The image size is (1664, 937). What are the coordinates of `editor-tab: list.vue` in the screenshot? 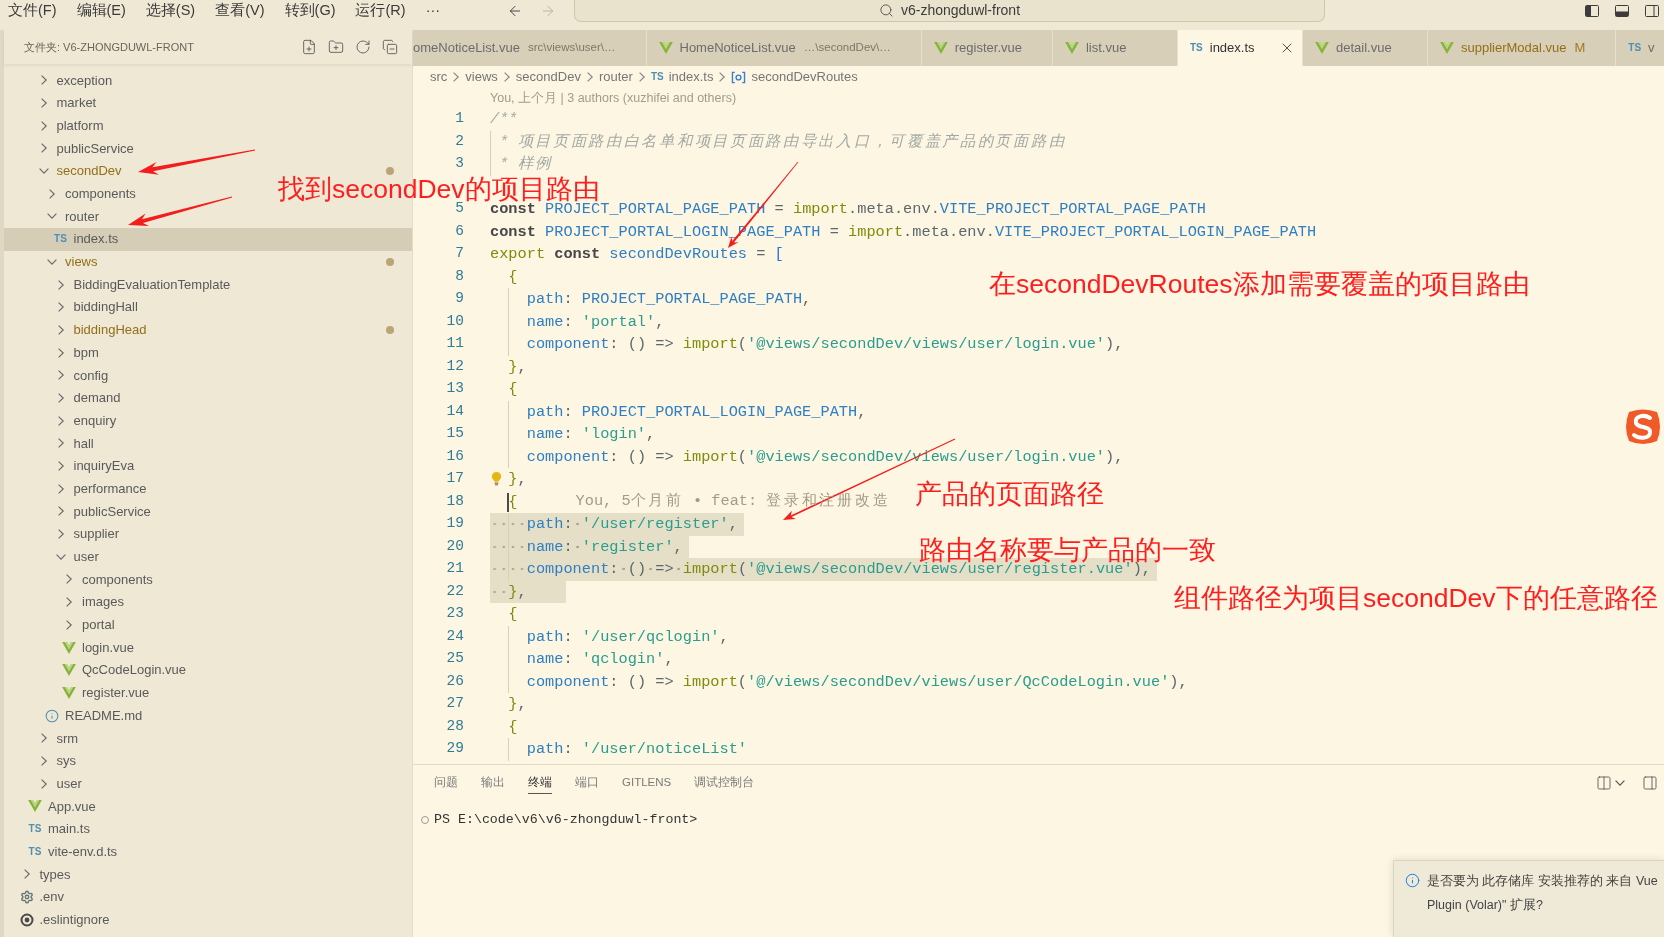 It's located at (1115, 48).